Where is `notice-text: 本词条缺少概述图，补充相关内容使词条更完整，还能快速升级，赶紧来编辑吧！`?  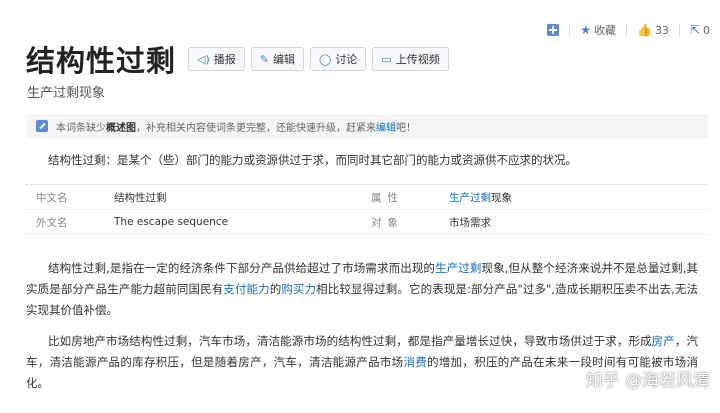 notice-text: 本词条缺少概述图，补充相关内容使词条更完整，还能快速升级，赶紧来编辑吧！ is located at coordinates (236, 126).